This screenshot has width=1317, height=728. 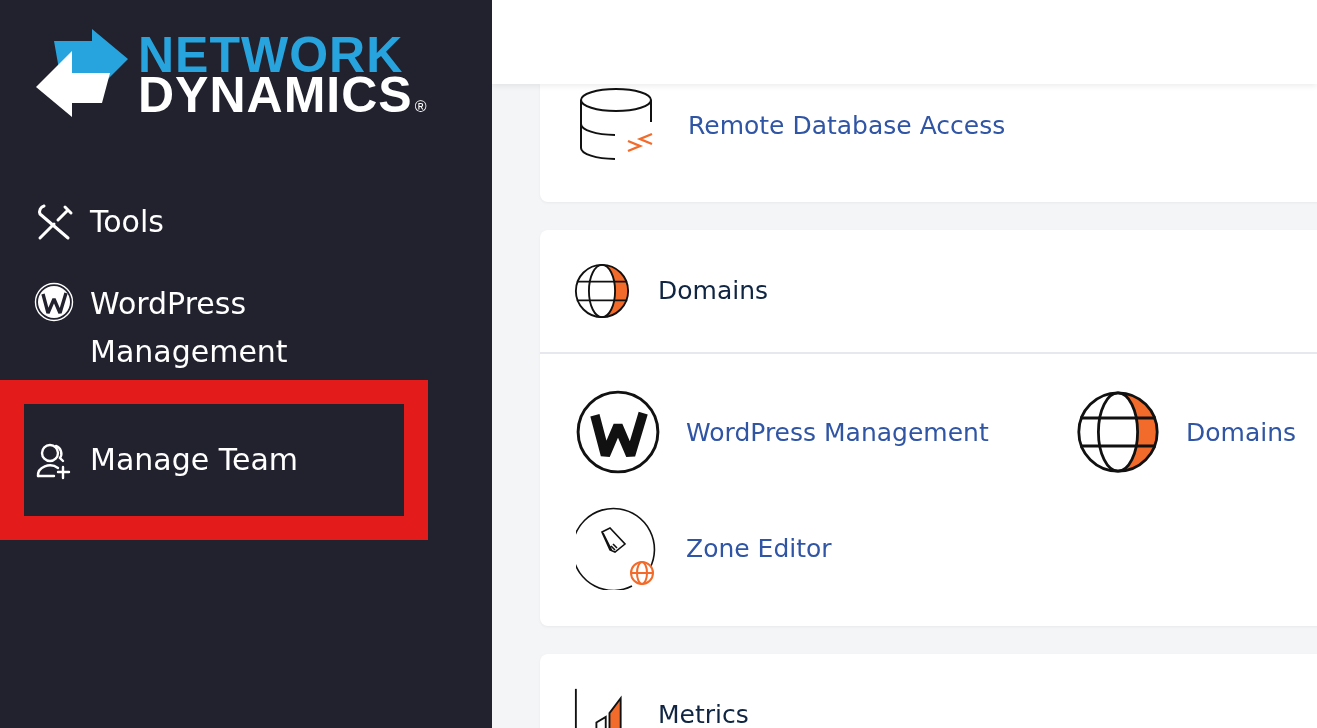 I want to click on registered-mark: ®, so click(x=420, y=107).